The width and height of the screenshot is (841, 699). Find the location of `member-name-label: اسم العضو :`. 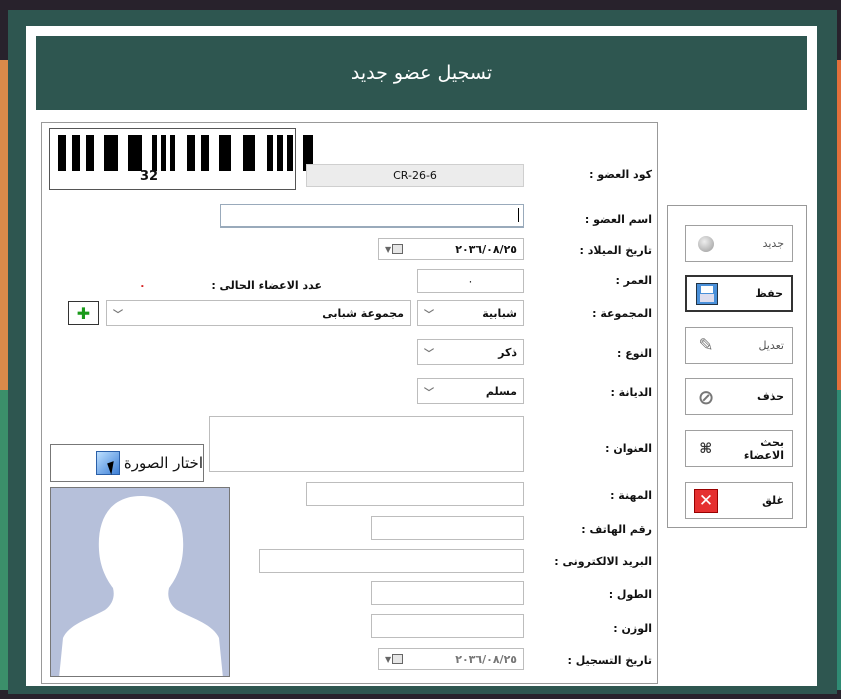

member-name-label: اسم العضو : is located at coordinates (618, 219).